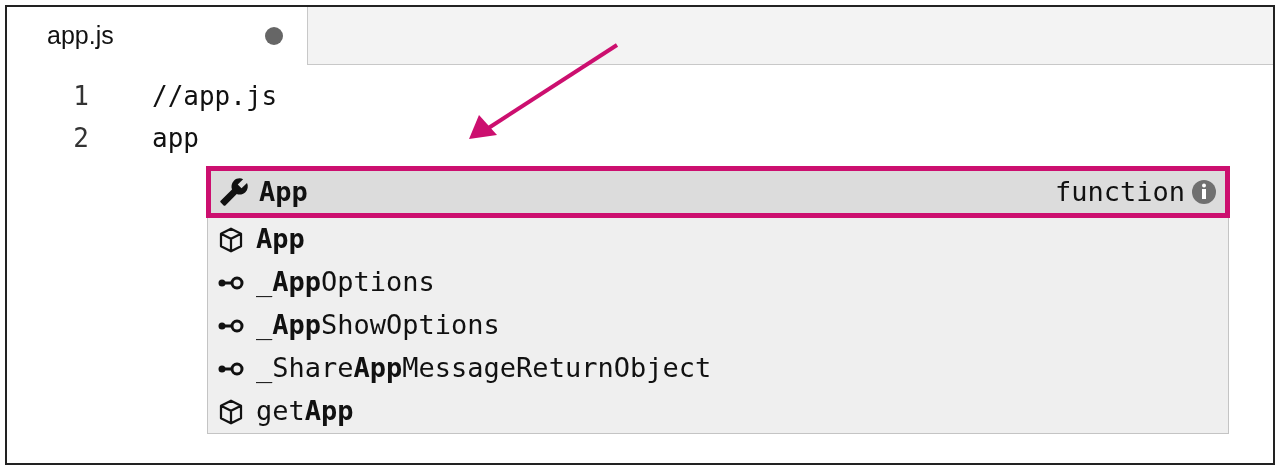 The width and height of the screenshot is (1280, 475). Describe the element at coordinates (718, 282) in the screenshot. I see `suggestion-item: _AppOptions` at that location.